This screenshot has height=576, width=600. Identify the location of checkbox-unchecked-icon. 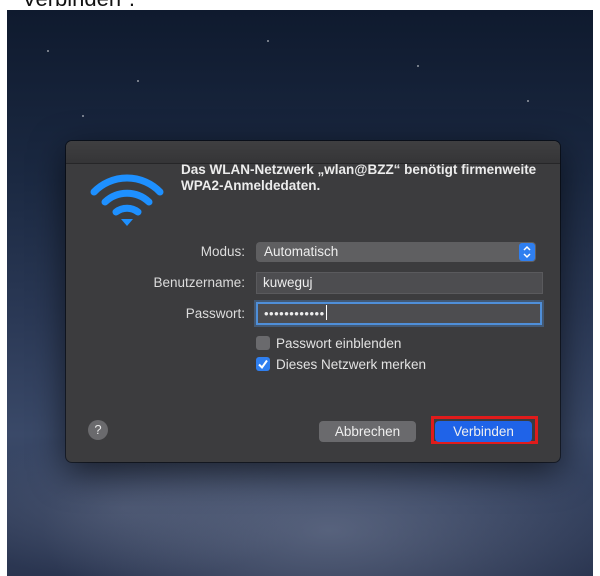
(263, 343).